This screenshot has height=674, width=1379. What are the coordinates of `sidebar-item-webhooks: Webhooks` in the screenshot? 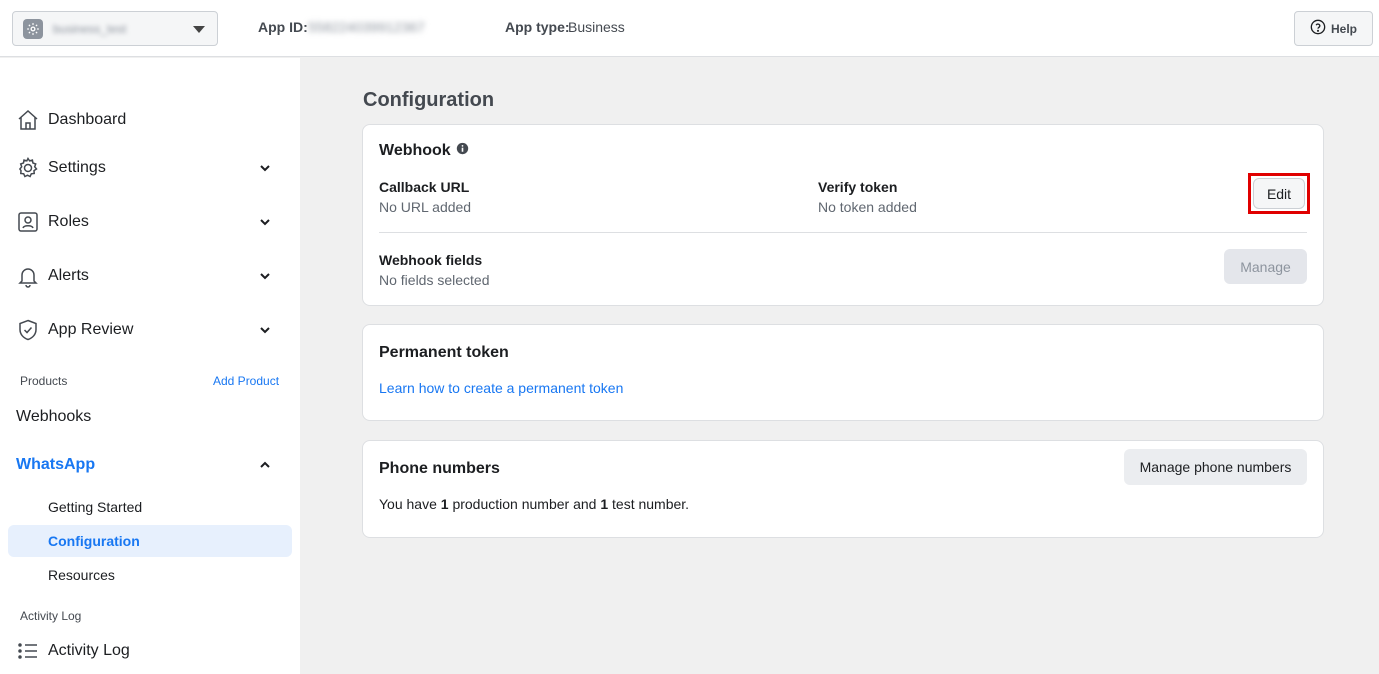 It's located at (148, 417).